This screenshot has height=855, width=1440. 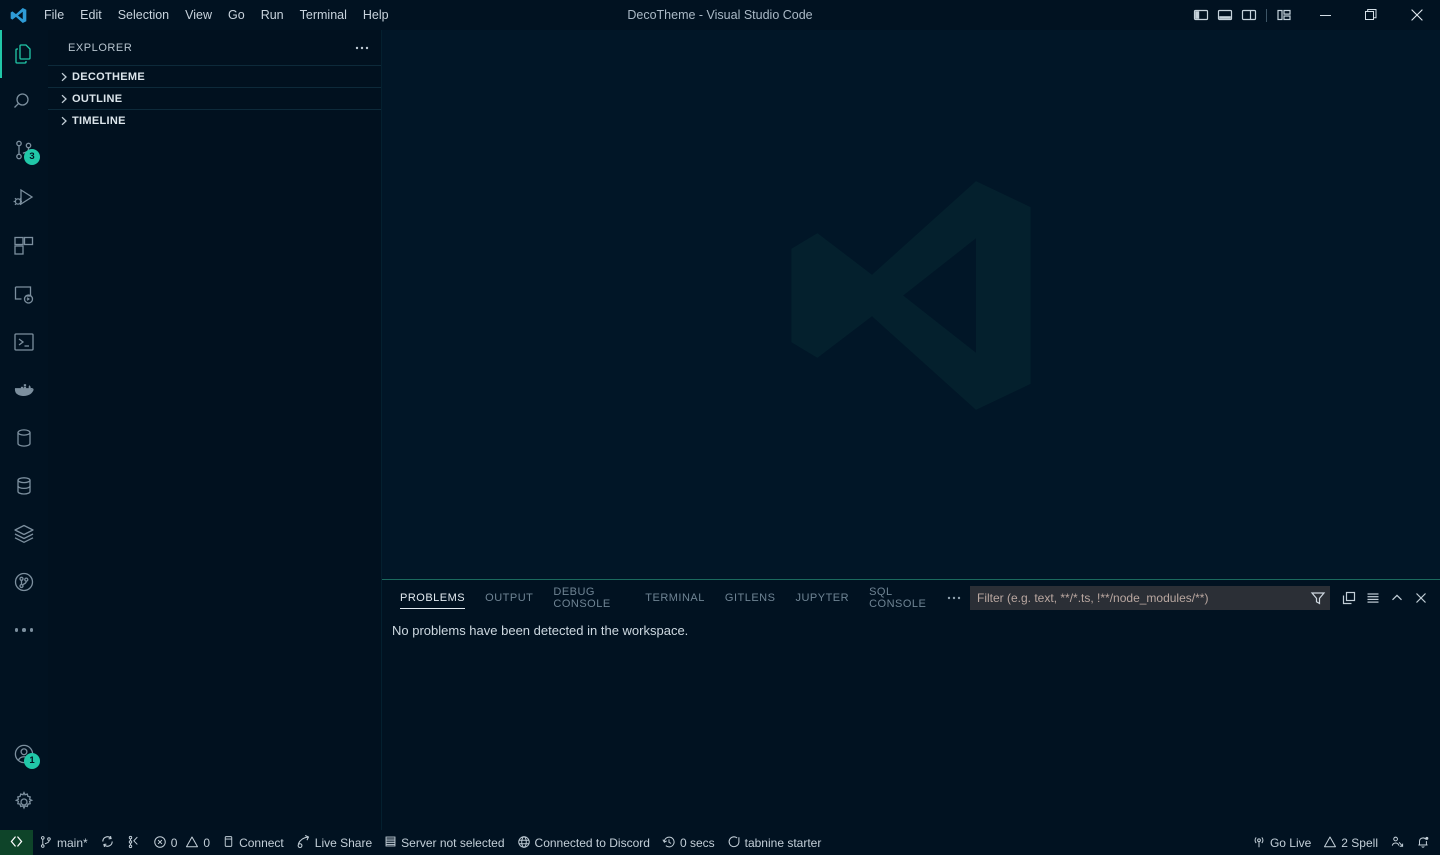 What do you see at coordinates (1349, 598) in the screenshot?
I see `collapse-all-button` at bounding box center [1349, 598].